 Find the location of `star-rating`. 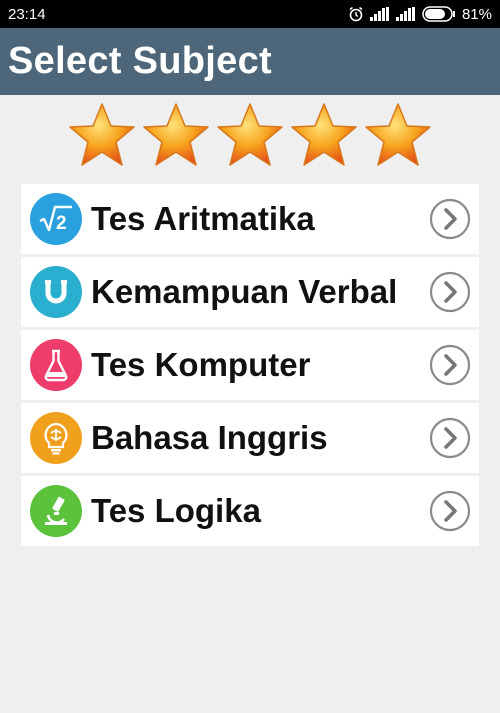

star-rating is located at coordinates (250, 140).